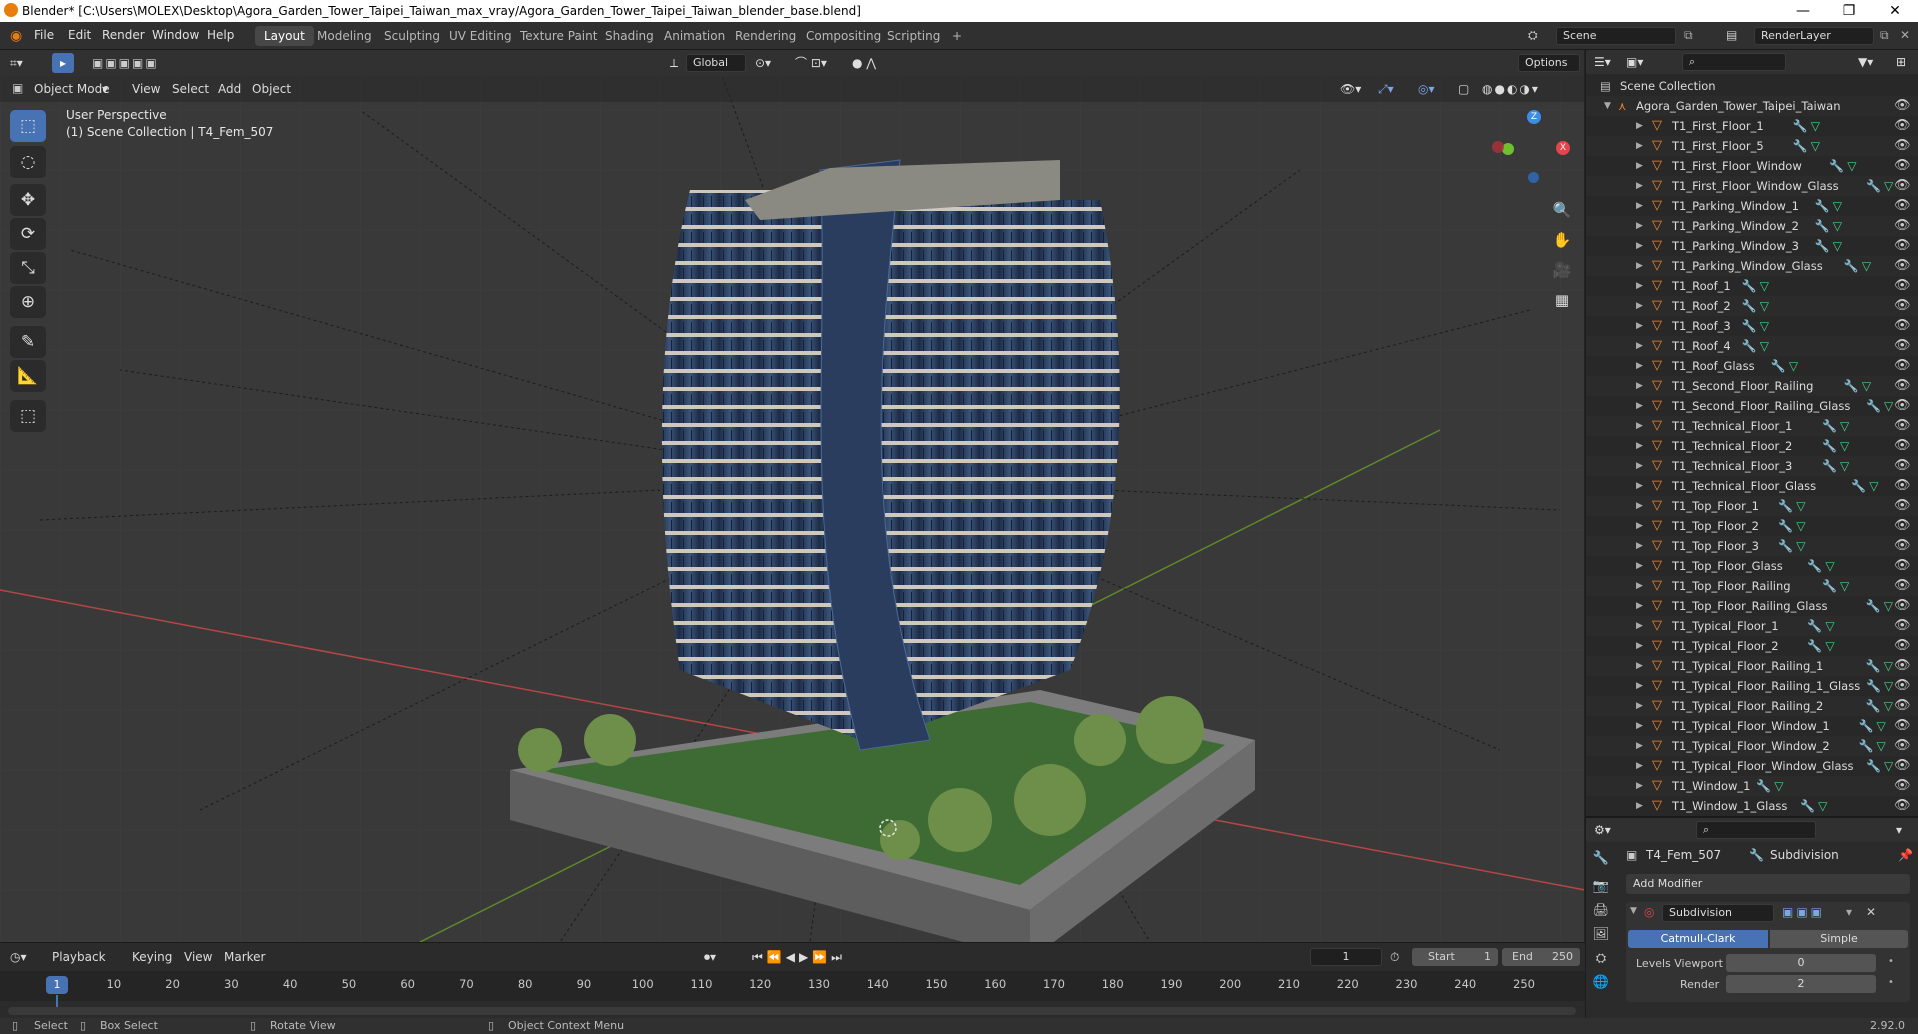 This screenshot has width=1918, height=1034. What do you see at coordinates (1601, 983) in the screenshot?
I see `world-tab-icon: 🌐` at bounding box center [1601, 983].